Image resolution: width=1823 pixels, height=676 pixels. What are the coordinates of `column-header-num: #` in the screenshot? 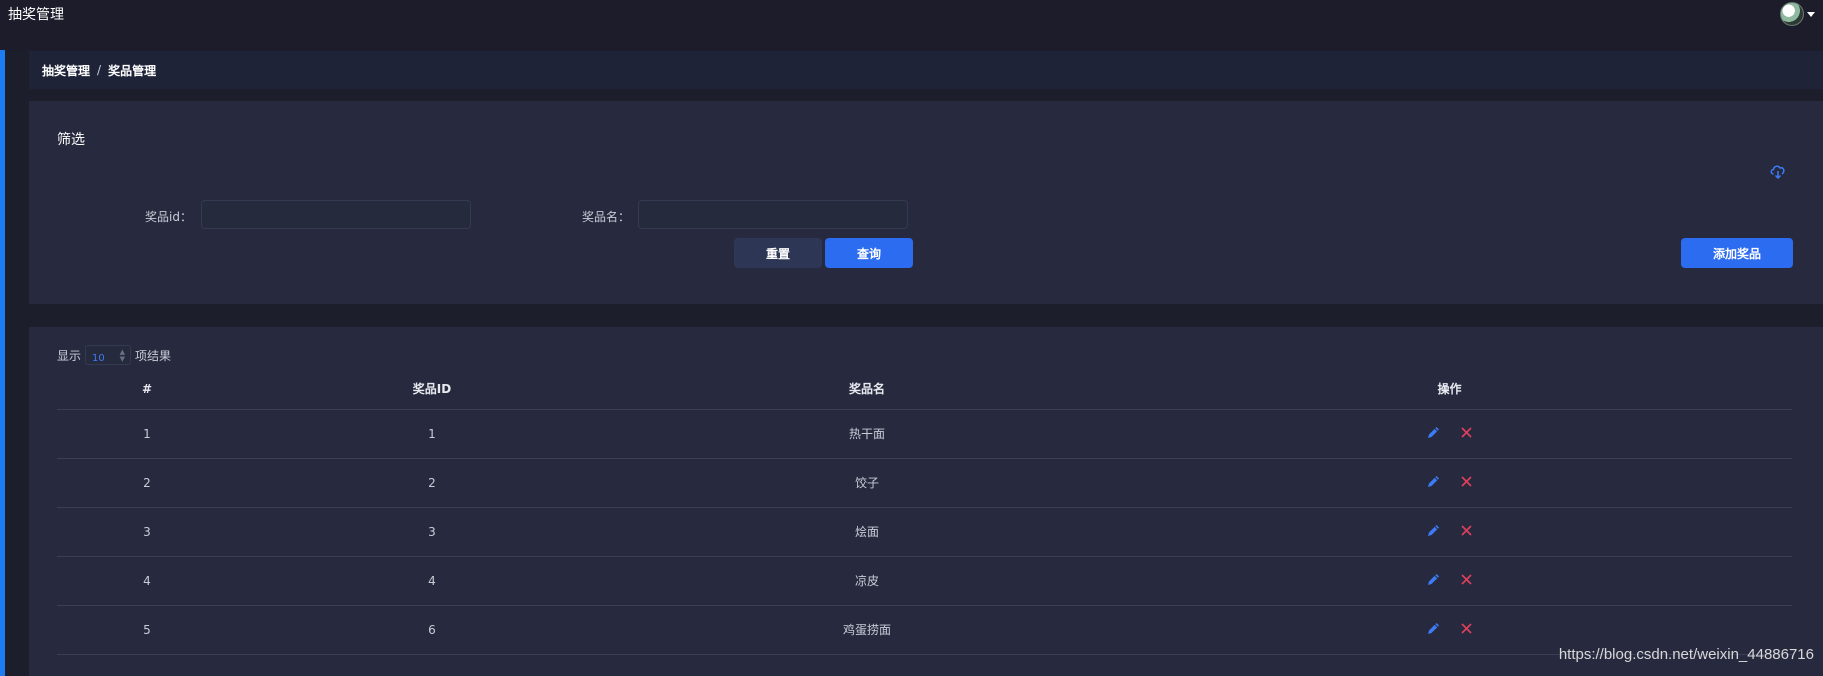 It's located at (147, 389).